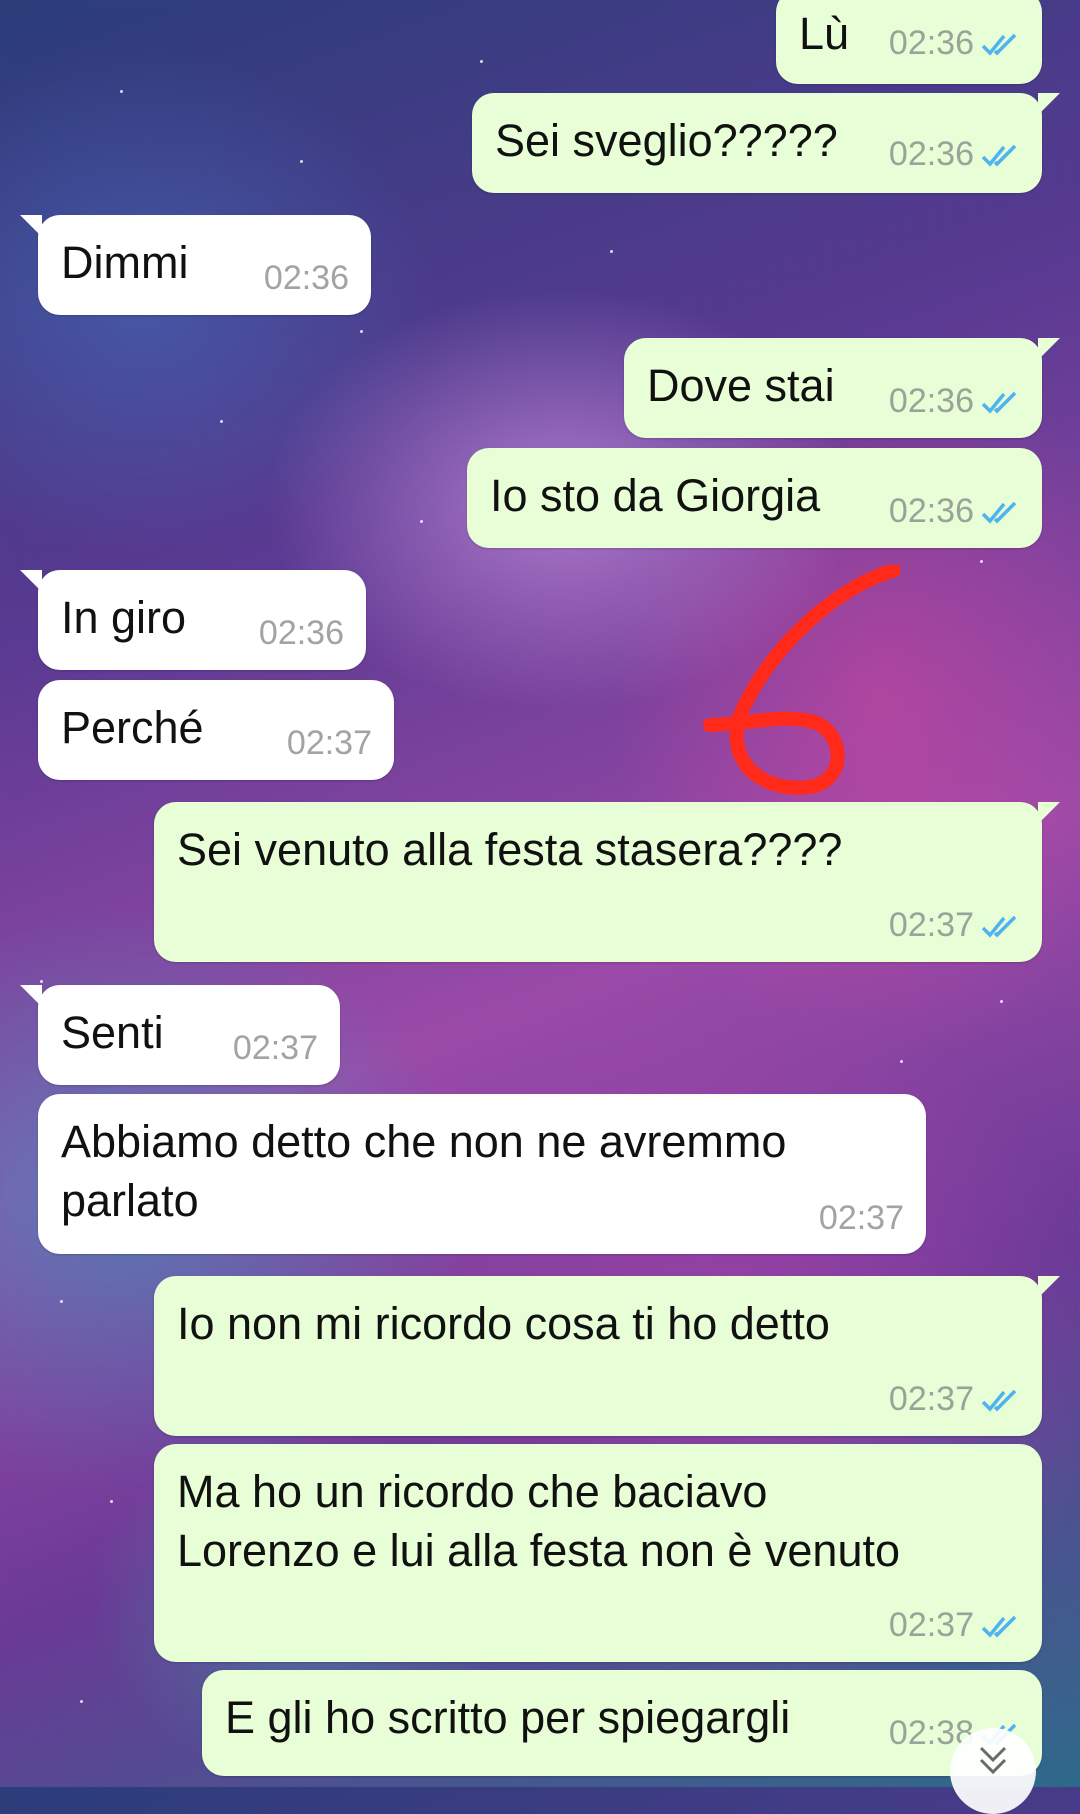  Describe the element at coordinates (510, 849) in the screenshot. I see `message-text: Sei venuto alla festa stasera????` at that location.